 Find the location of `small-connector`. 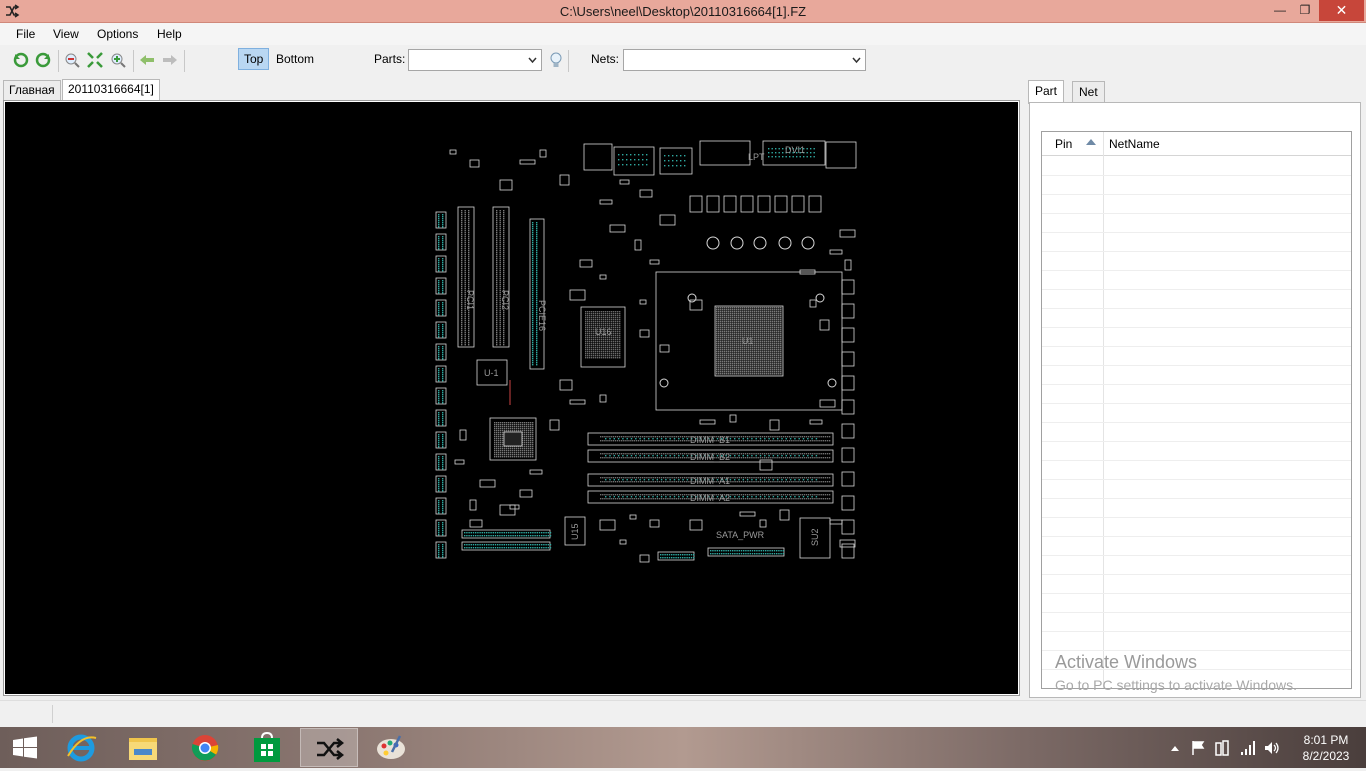

small-connector is located at coordinates (676, 556).